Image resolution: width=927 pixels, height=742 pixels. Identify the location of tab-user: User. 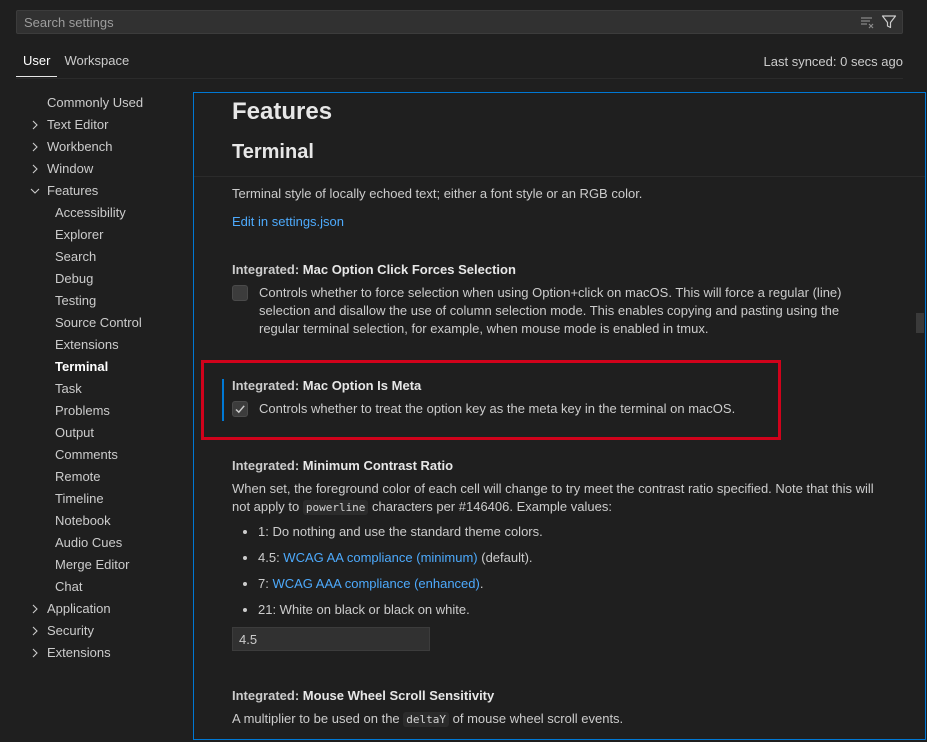
(37, 64).